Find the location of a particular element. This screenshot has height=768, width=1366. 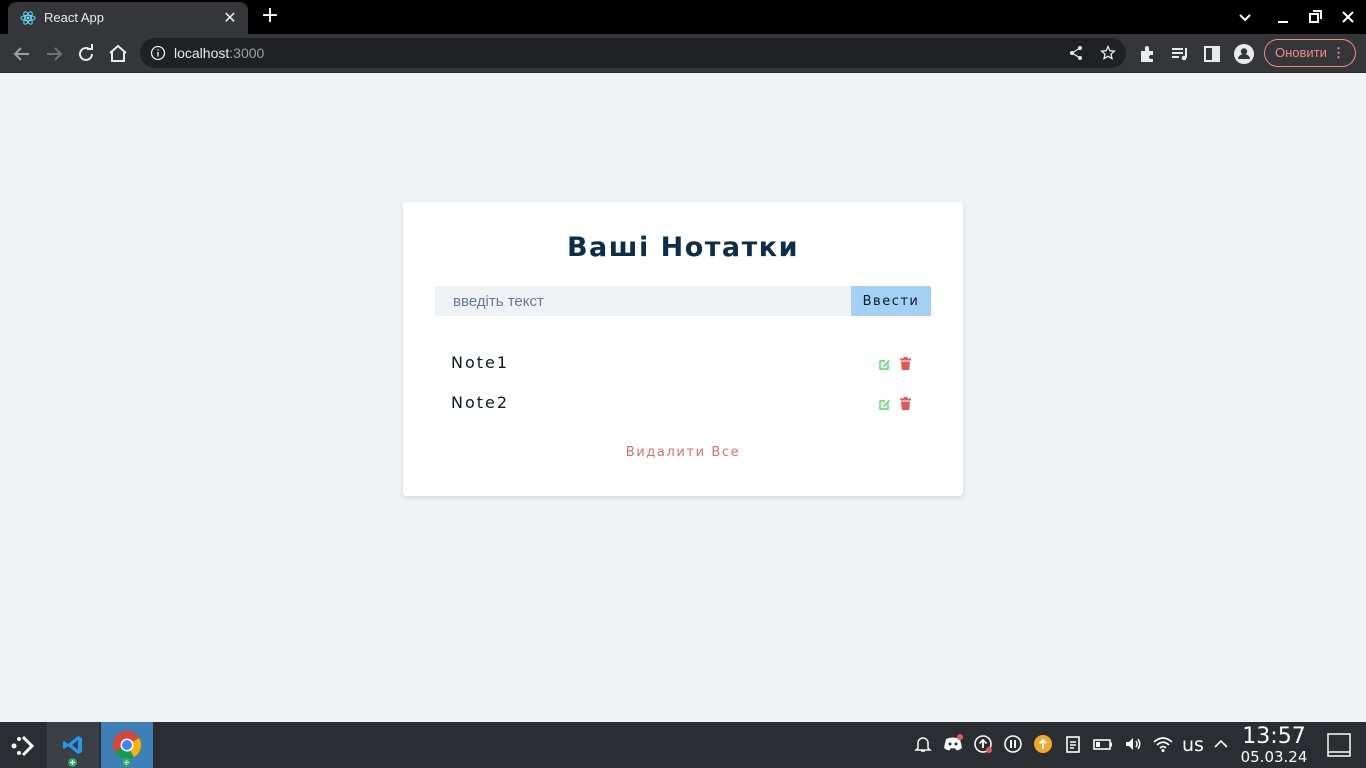

browser-titlebar: React App ✕ + is located at coordinates (683, 17).